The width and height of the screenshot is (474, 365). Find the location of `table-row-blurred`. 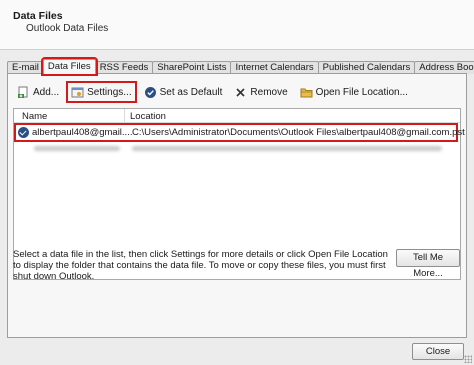

table-row-blurred is located at coordinates (236, 148).